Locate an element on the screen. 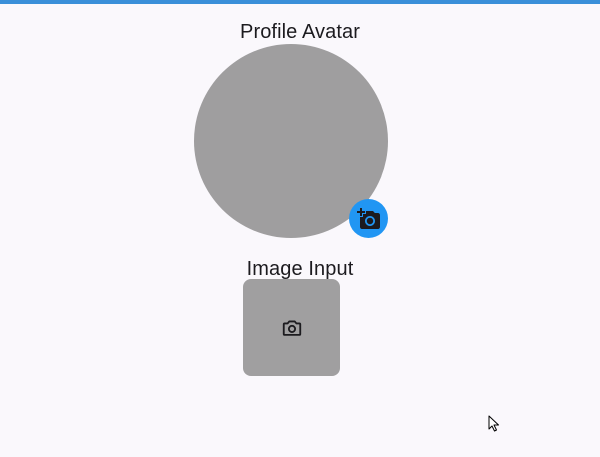 The height and width of the screenshot is (457, 600). add-photo-button is located at coordinates (368, 218).